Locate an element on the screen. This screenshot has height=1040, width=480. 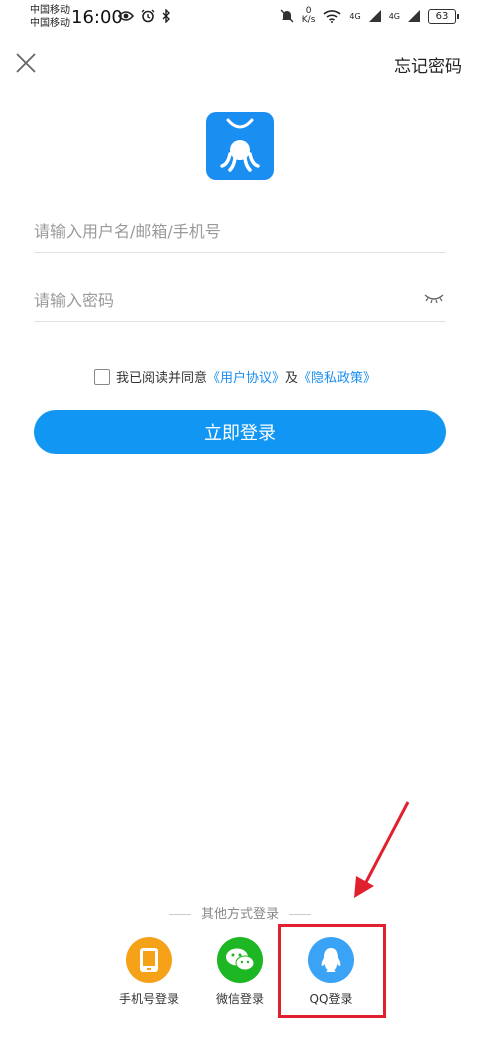
net-speed: 0 K/s is located at coordinates (309, 16).